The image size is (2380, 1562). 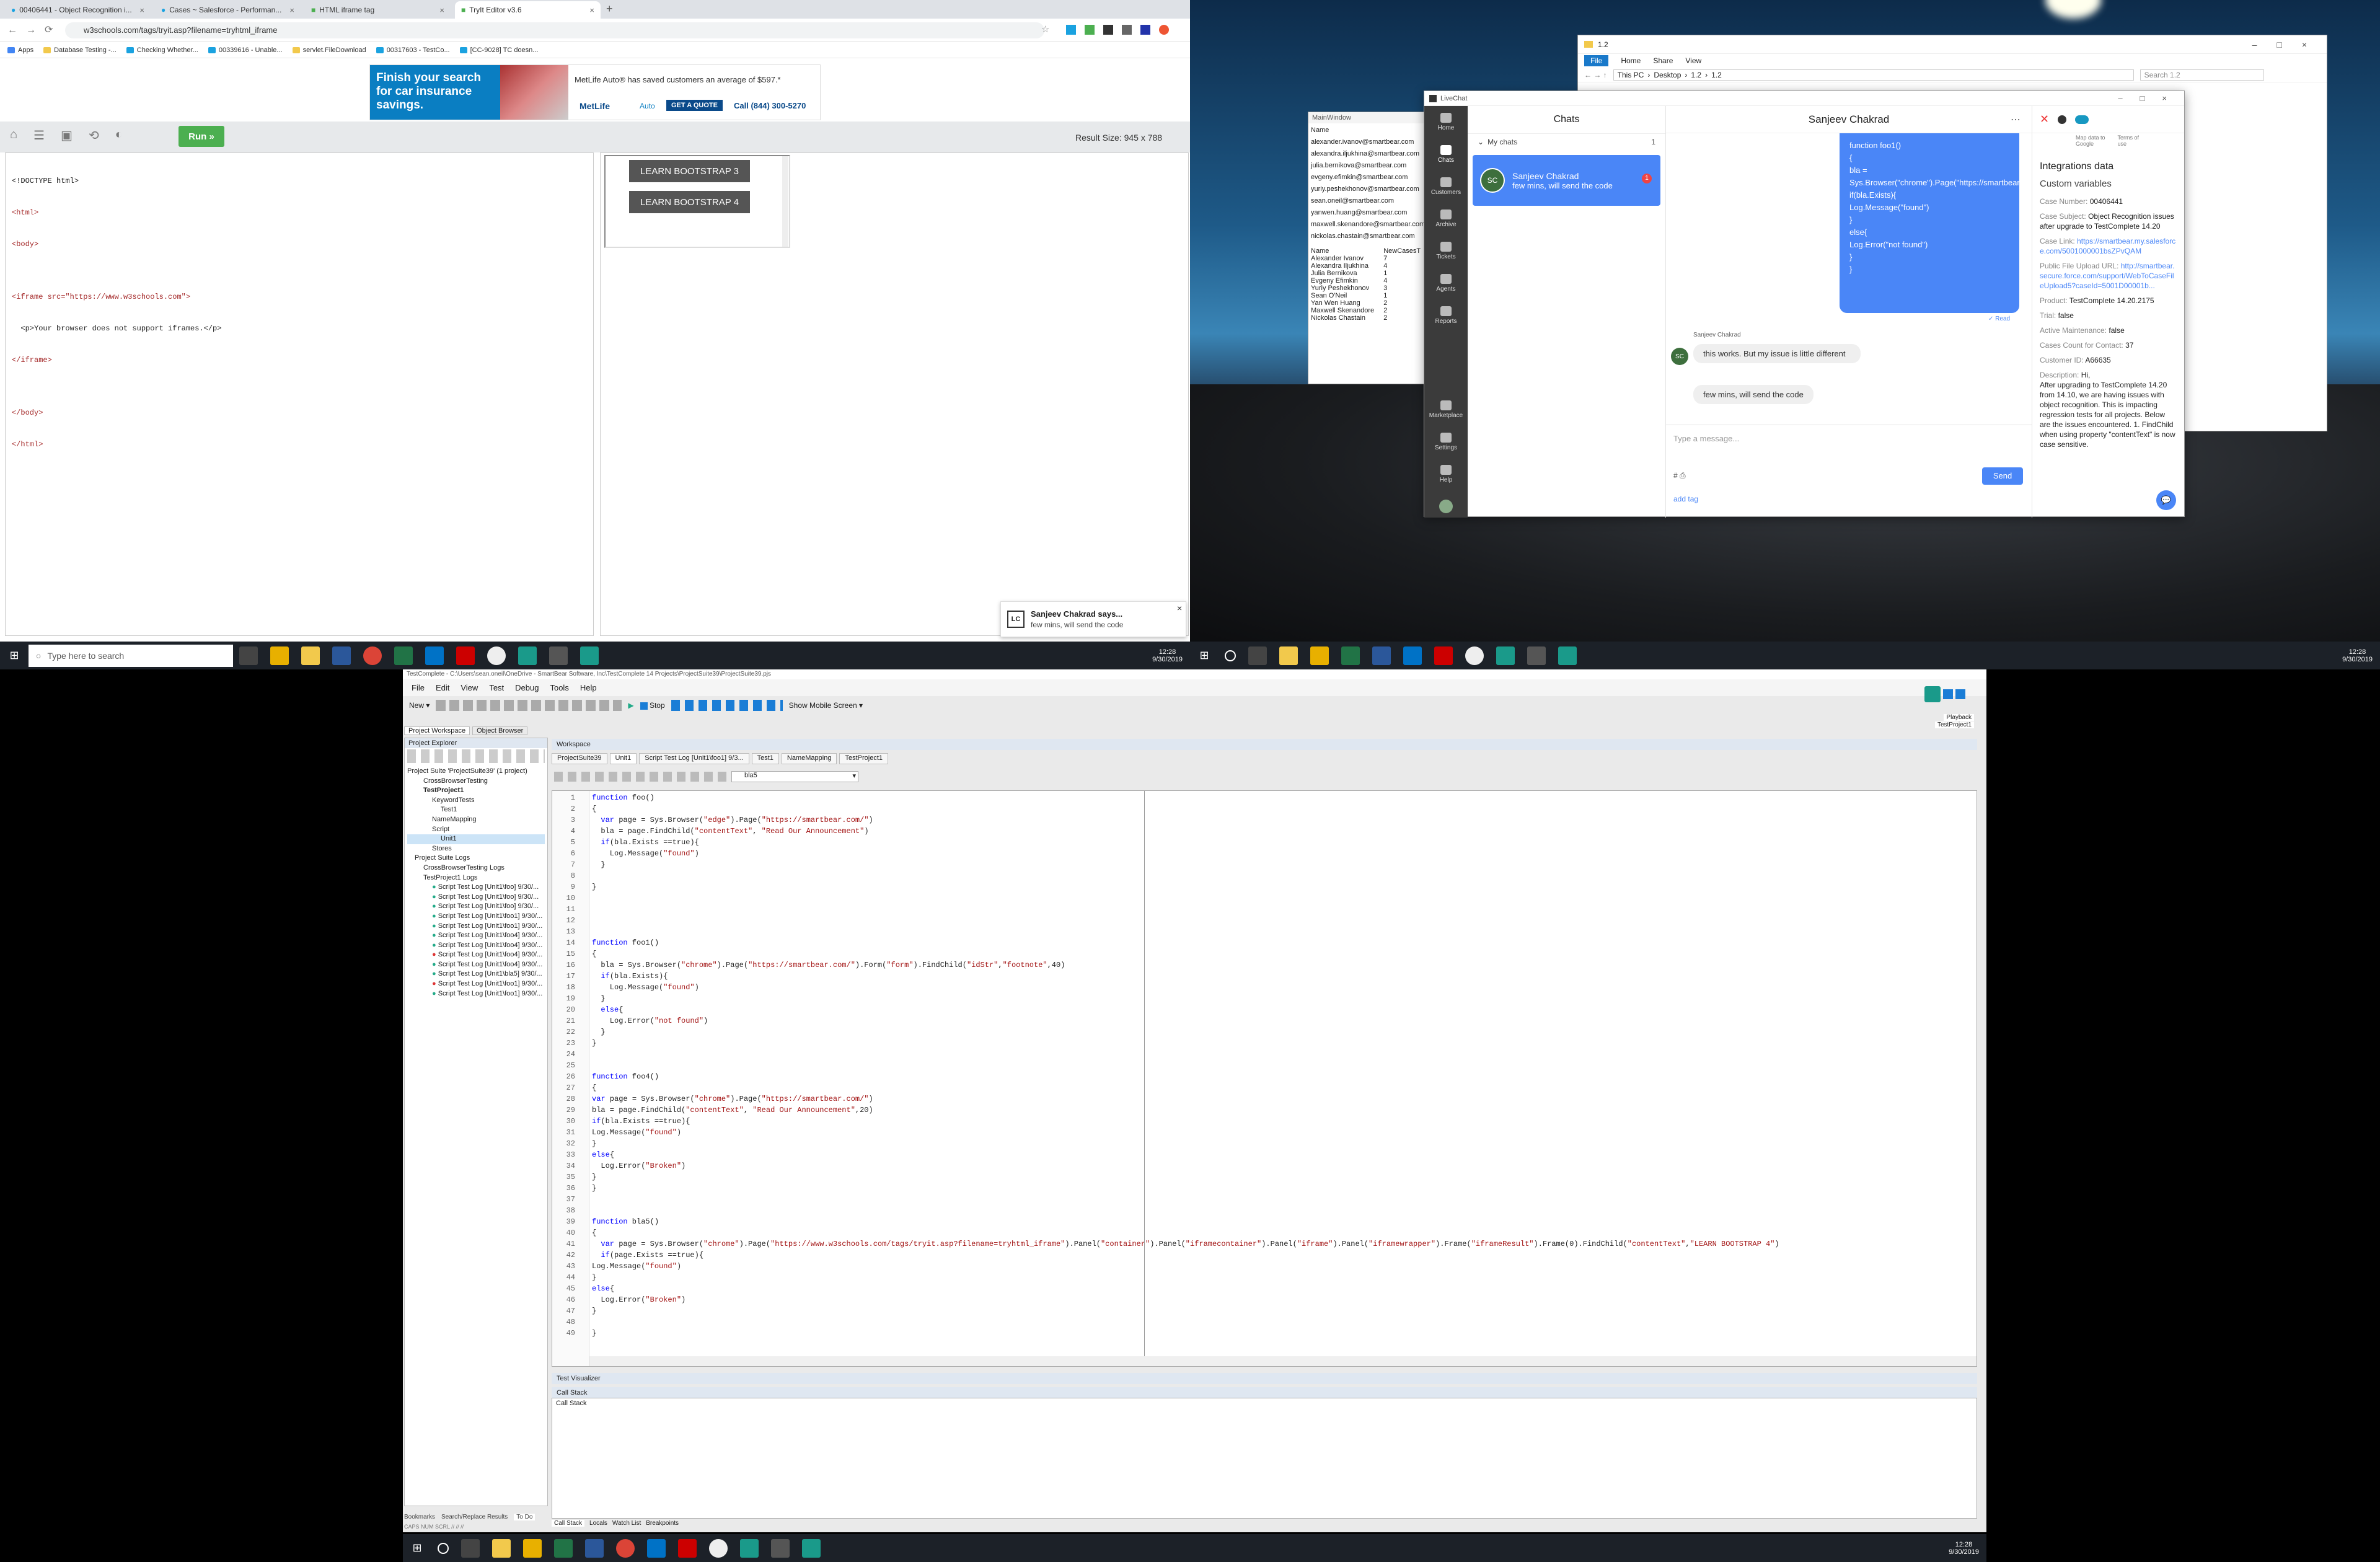 I want to click on nav-marketplace: Marketplace, so click(x=1446, y=410).